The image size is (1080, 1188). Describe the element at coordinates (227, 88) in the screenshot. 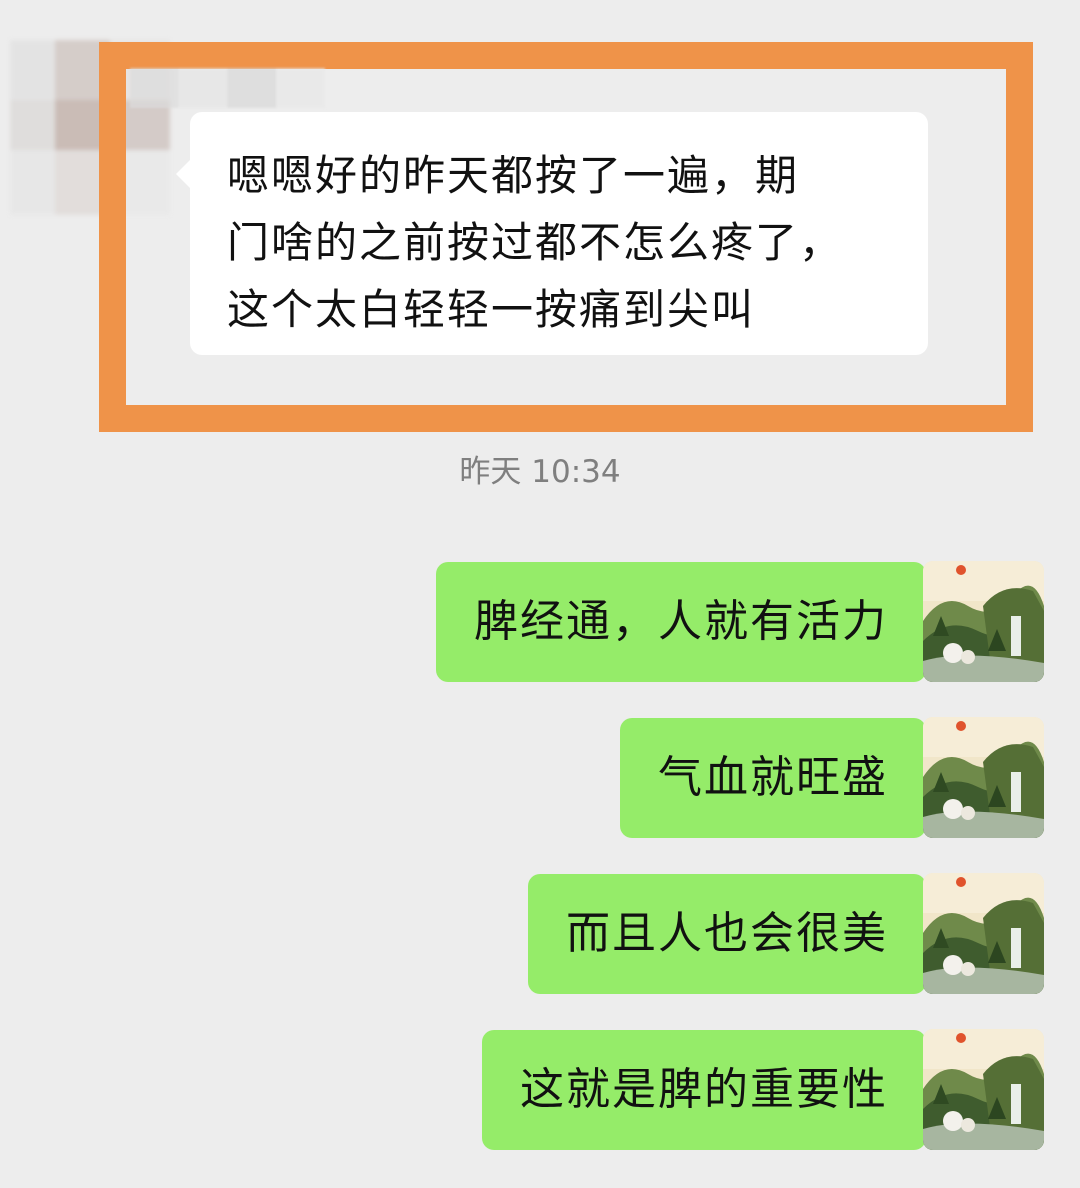

I see `sender-name-blurred` at that location.